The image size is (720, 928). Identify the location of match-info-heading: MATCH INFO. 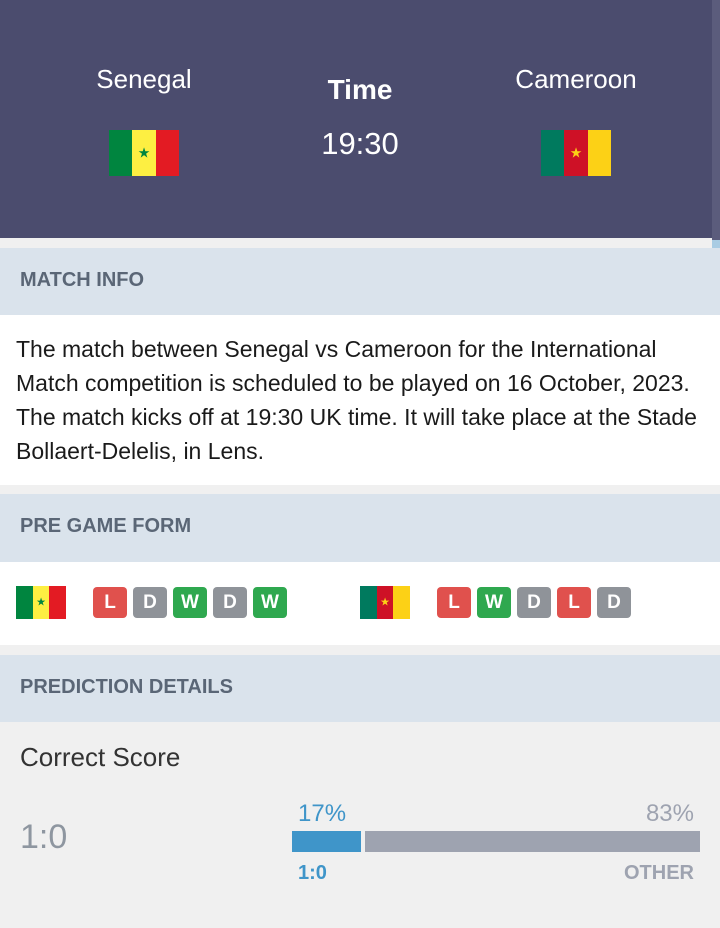
(82, 280).